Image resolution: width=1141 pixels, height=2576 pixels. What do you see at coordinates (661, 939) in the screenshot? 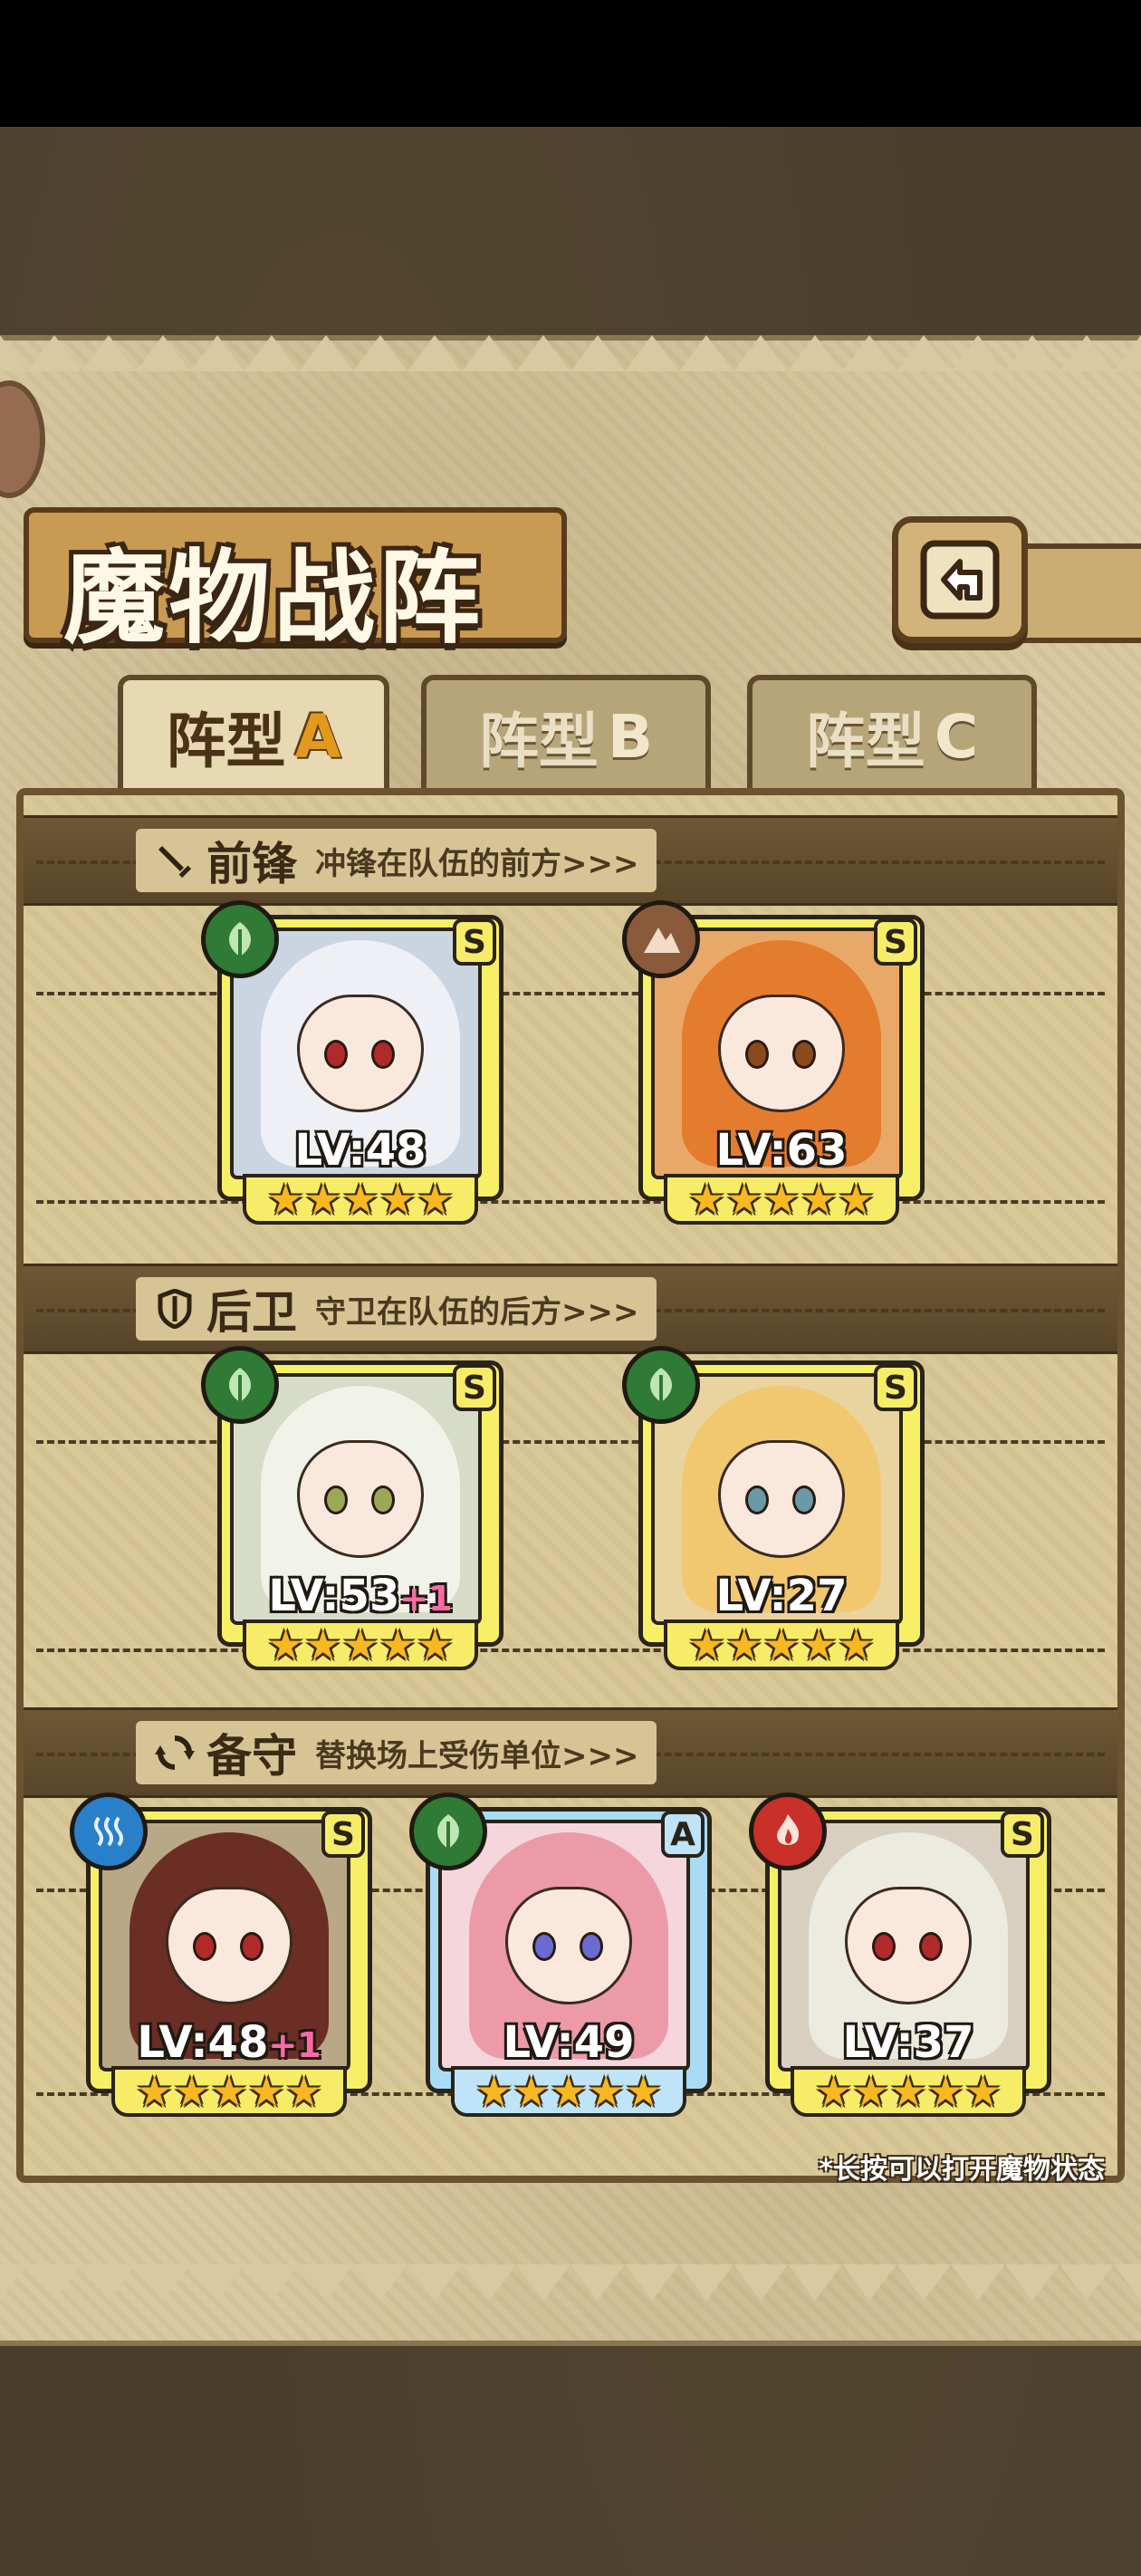
I see `earth-element-icon` at bounding box center [661, 939].